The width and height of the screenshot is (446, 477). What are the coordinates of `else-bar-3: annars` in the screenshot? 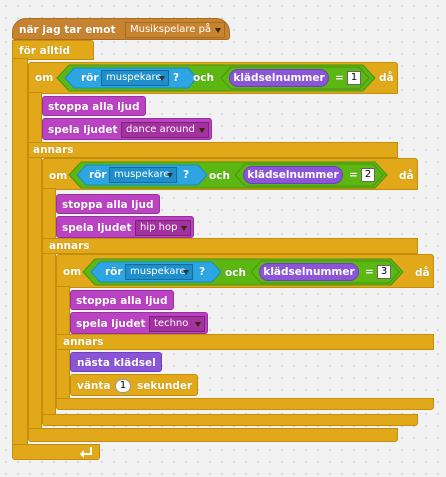 It's located at (245, 342).